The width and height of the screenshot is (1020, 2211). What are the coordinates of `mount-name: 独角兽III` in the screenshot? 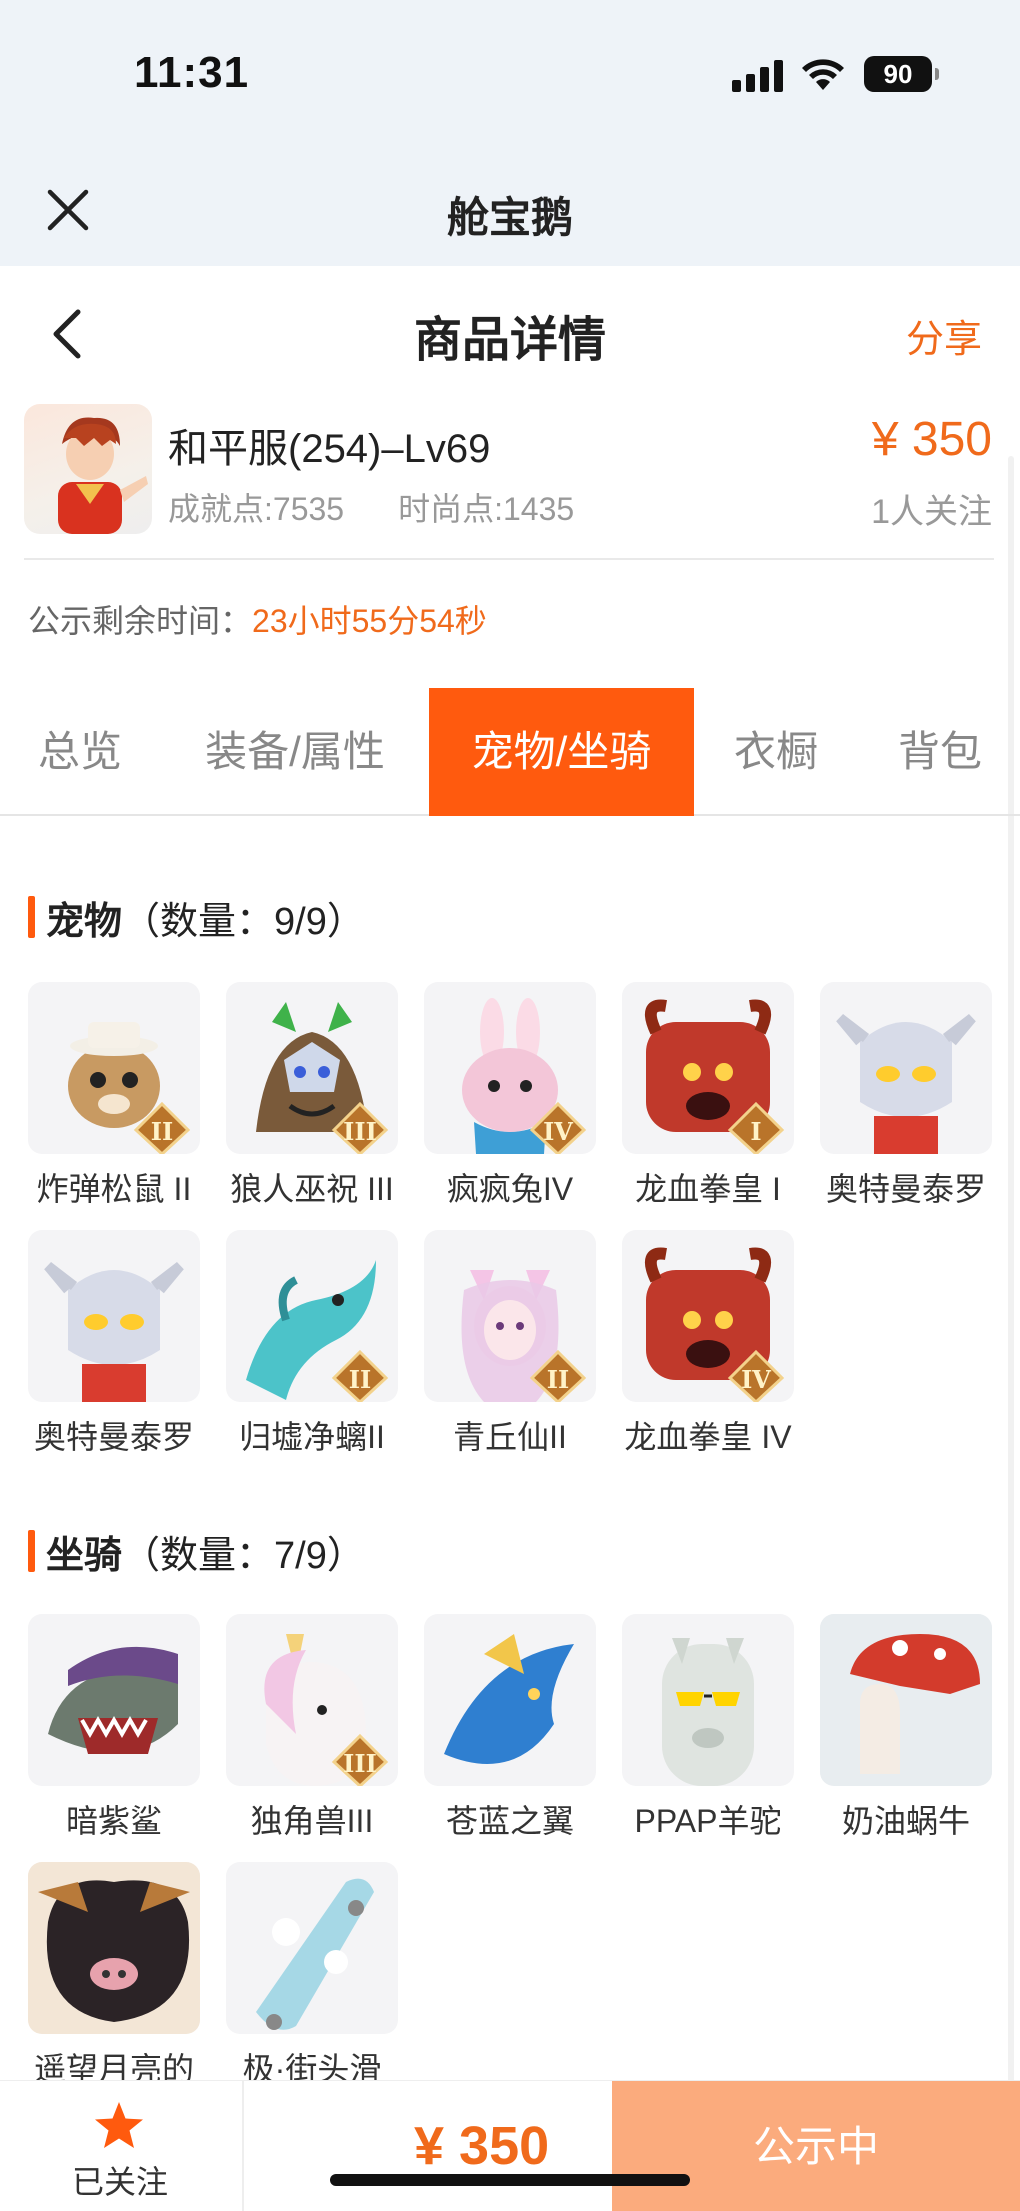 It's located at (312, 1821).